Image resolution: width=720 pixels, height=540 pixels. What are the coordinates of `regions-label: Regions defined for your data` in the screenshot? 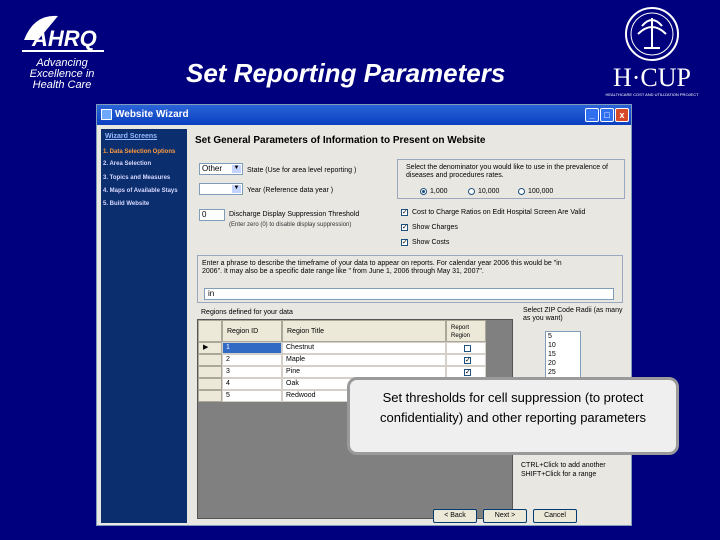 It's located at (247, 312).